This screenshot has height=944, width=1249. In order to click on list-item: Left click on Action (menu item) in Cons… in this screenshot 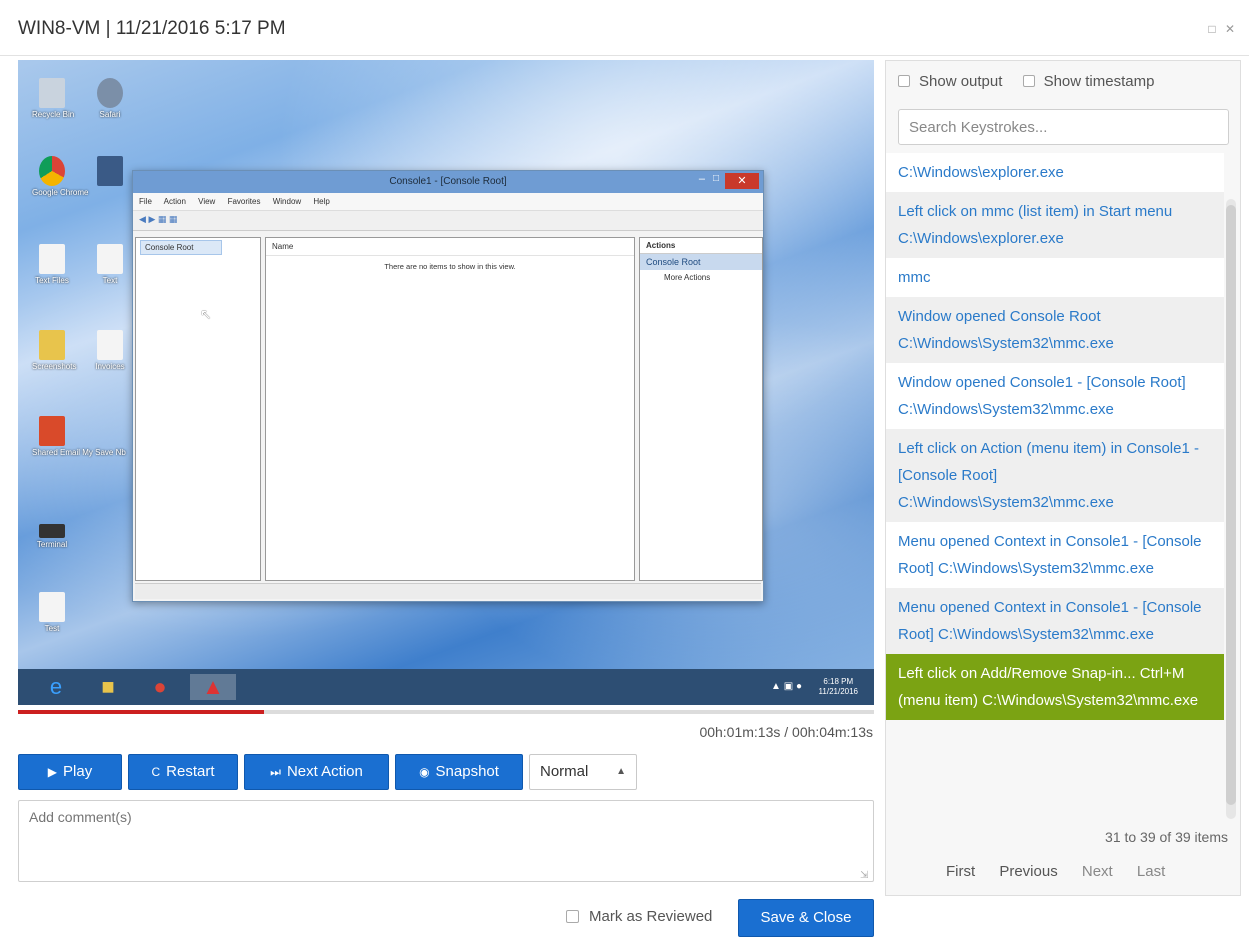, I will do `click(1055, 475)`.